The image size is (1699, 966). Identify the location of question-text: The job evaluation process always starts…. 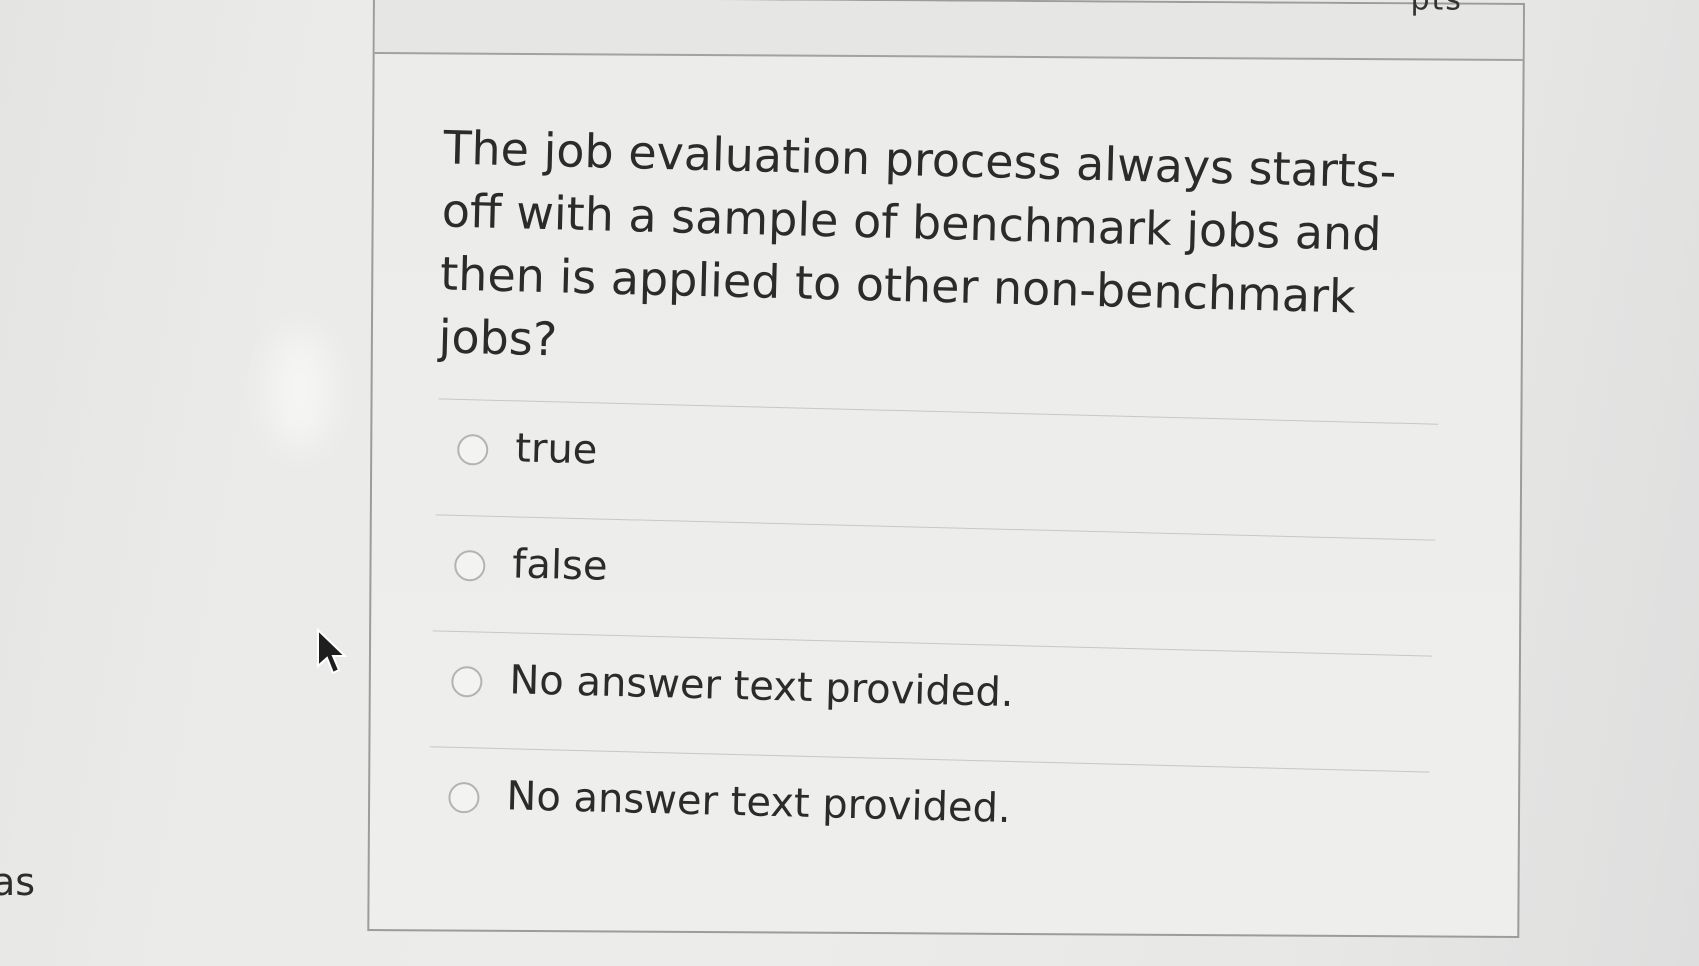
(918, 243).